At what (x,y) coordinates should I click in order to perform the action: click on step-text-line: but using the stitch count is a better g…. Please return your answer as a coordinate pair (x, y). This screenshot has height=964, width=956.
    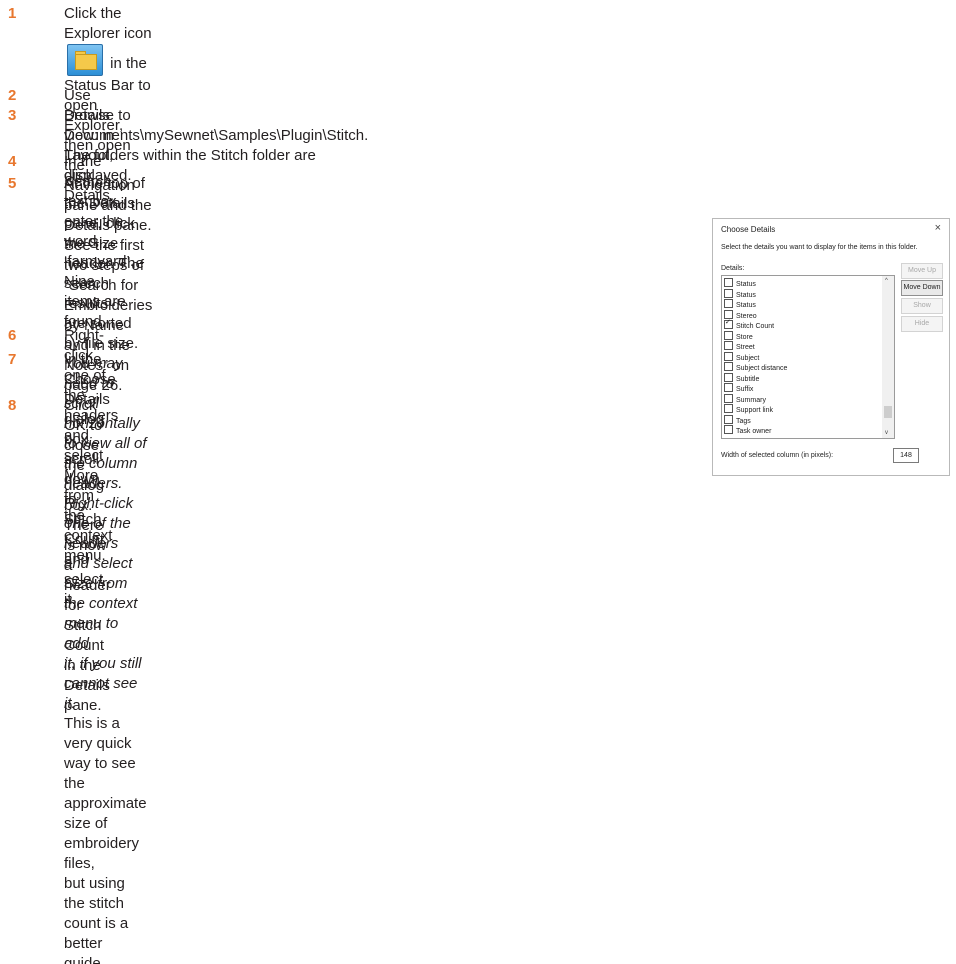
    Looking at the image, I should click on (96, 919).